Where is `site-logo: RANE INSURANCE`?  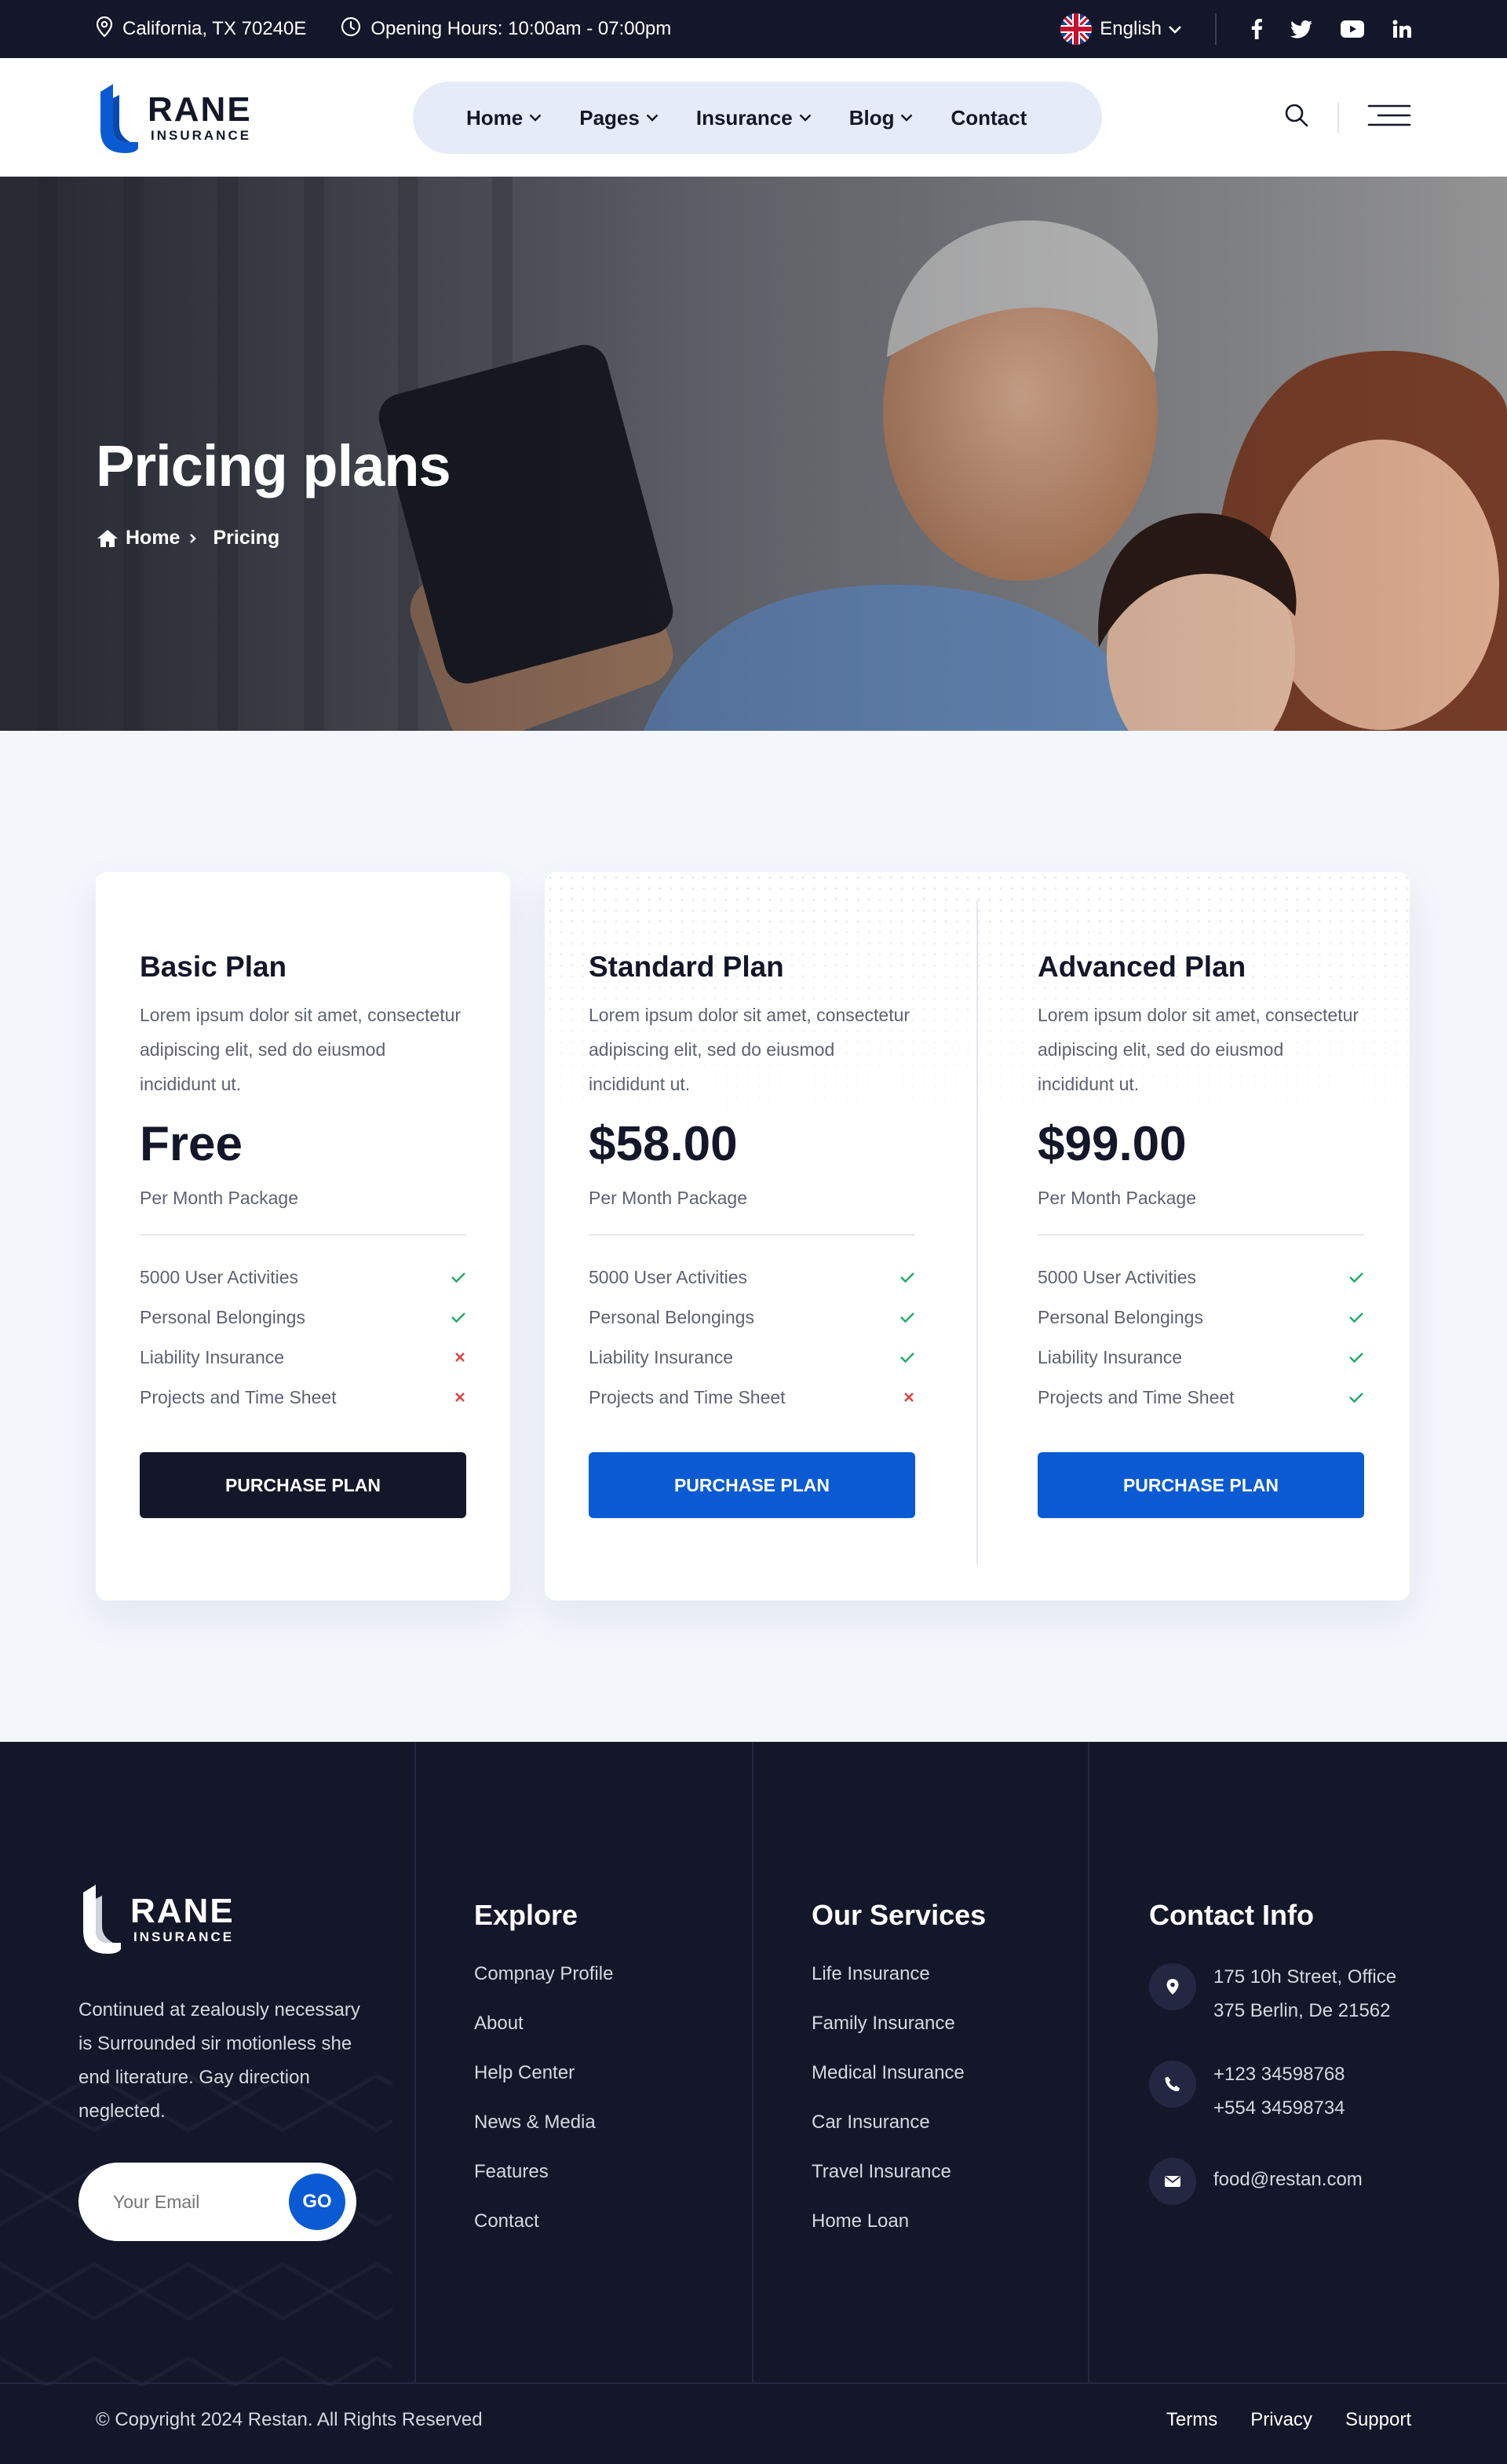
site-logo: RANE INSURANCE is located at coordinates (253, 118).